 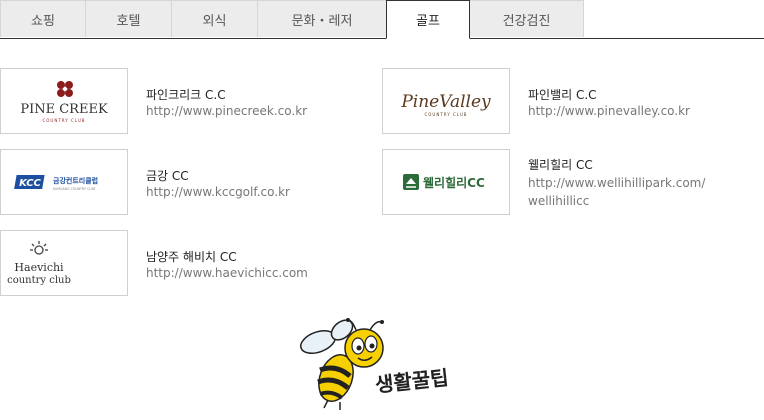 What do you see at coordinates (560, 165) in the screenshot?
I see `club-name: 웰리힐리 CC` at bounding box center [560, 165].